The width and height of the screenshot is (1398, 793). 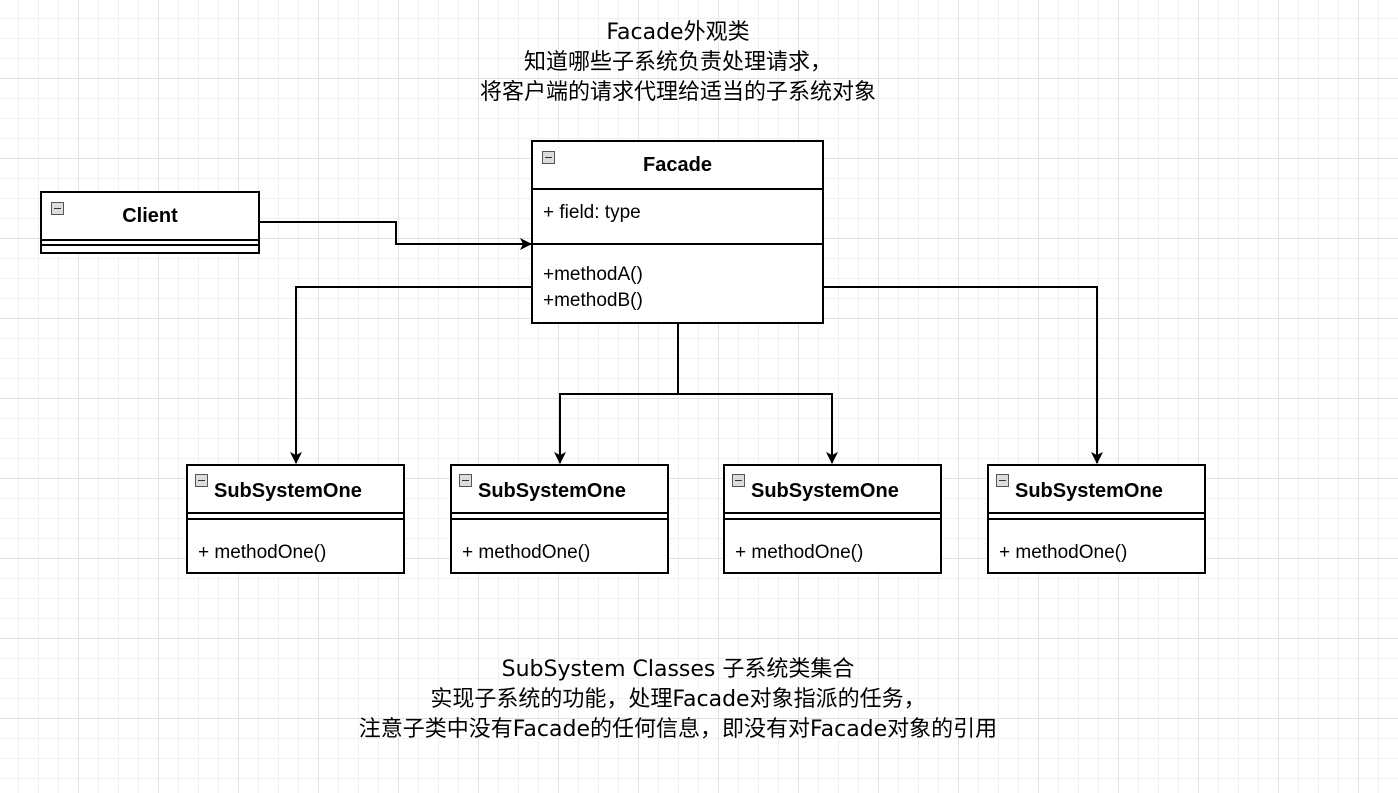 I want to click on class-subsystem-1: SubSystemOne + methodOne(), so click(x=295, y=519).